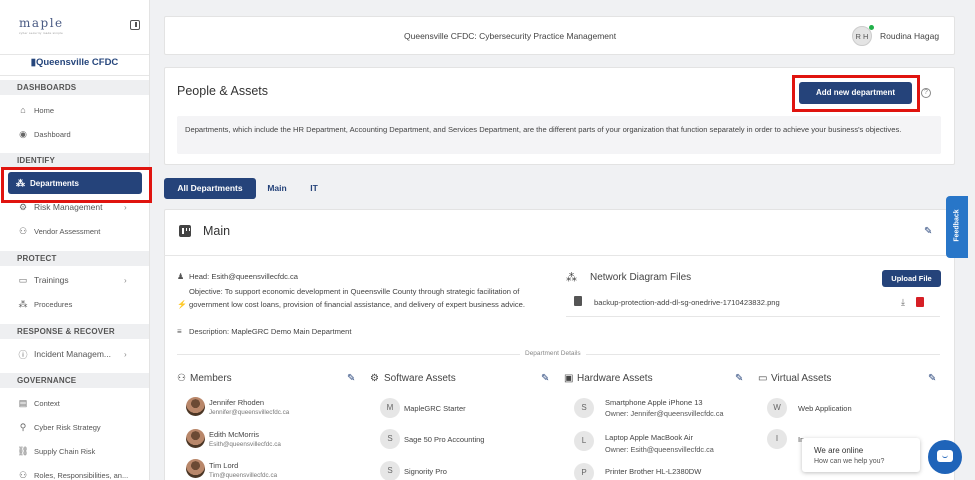 The image size is (975, 480). What do you see at coordinates (41, 23) in the screenshot?
I see `maple-logo: maple` at bounding box center [41, 23].